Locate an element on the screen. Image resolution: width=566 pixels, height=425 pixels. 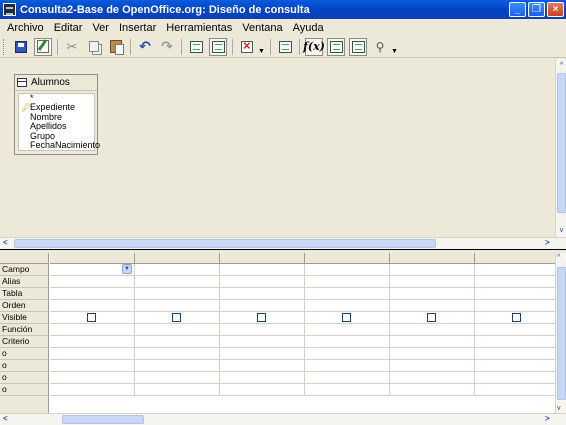
alias-button is located at coordinates (358, 46).